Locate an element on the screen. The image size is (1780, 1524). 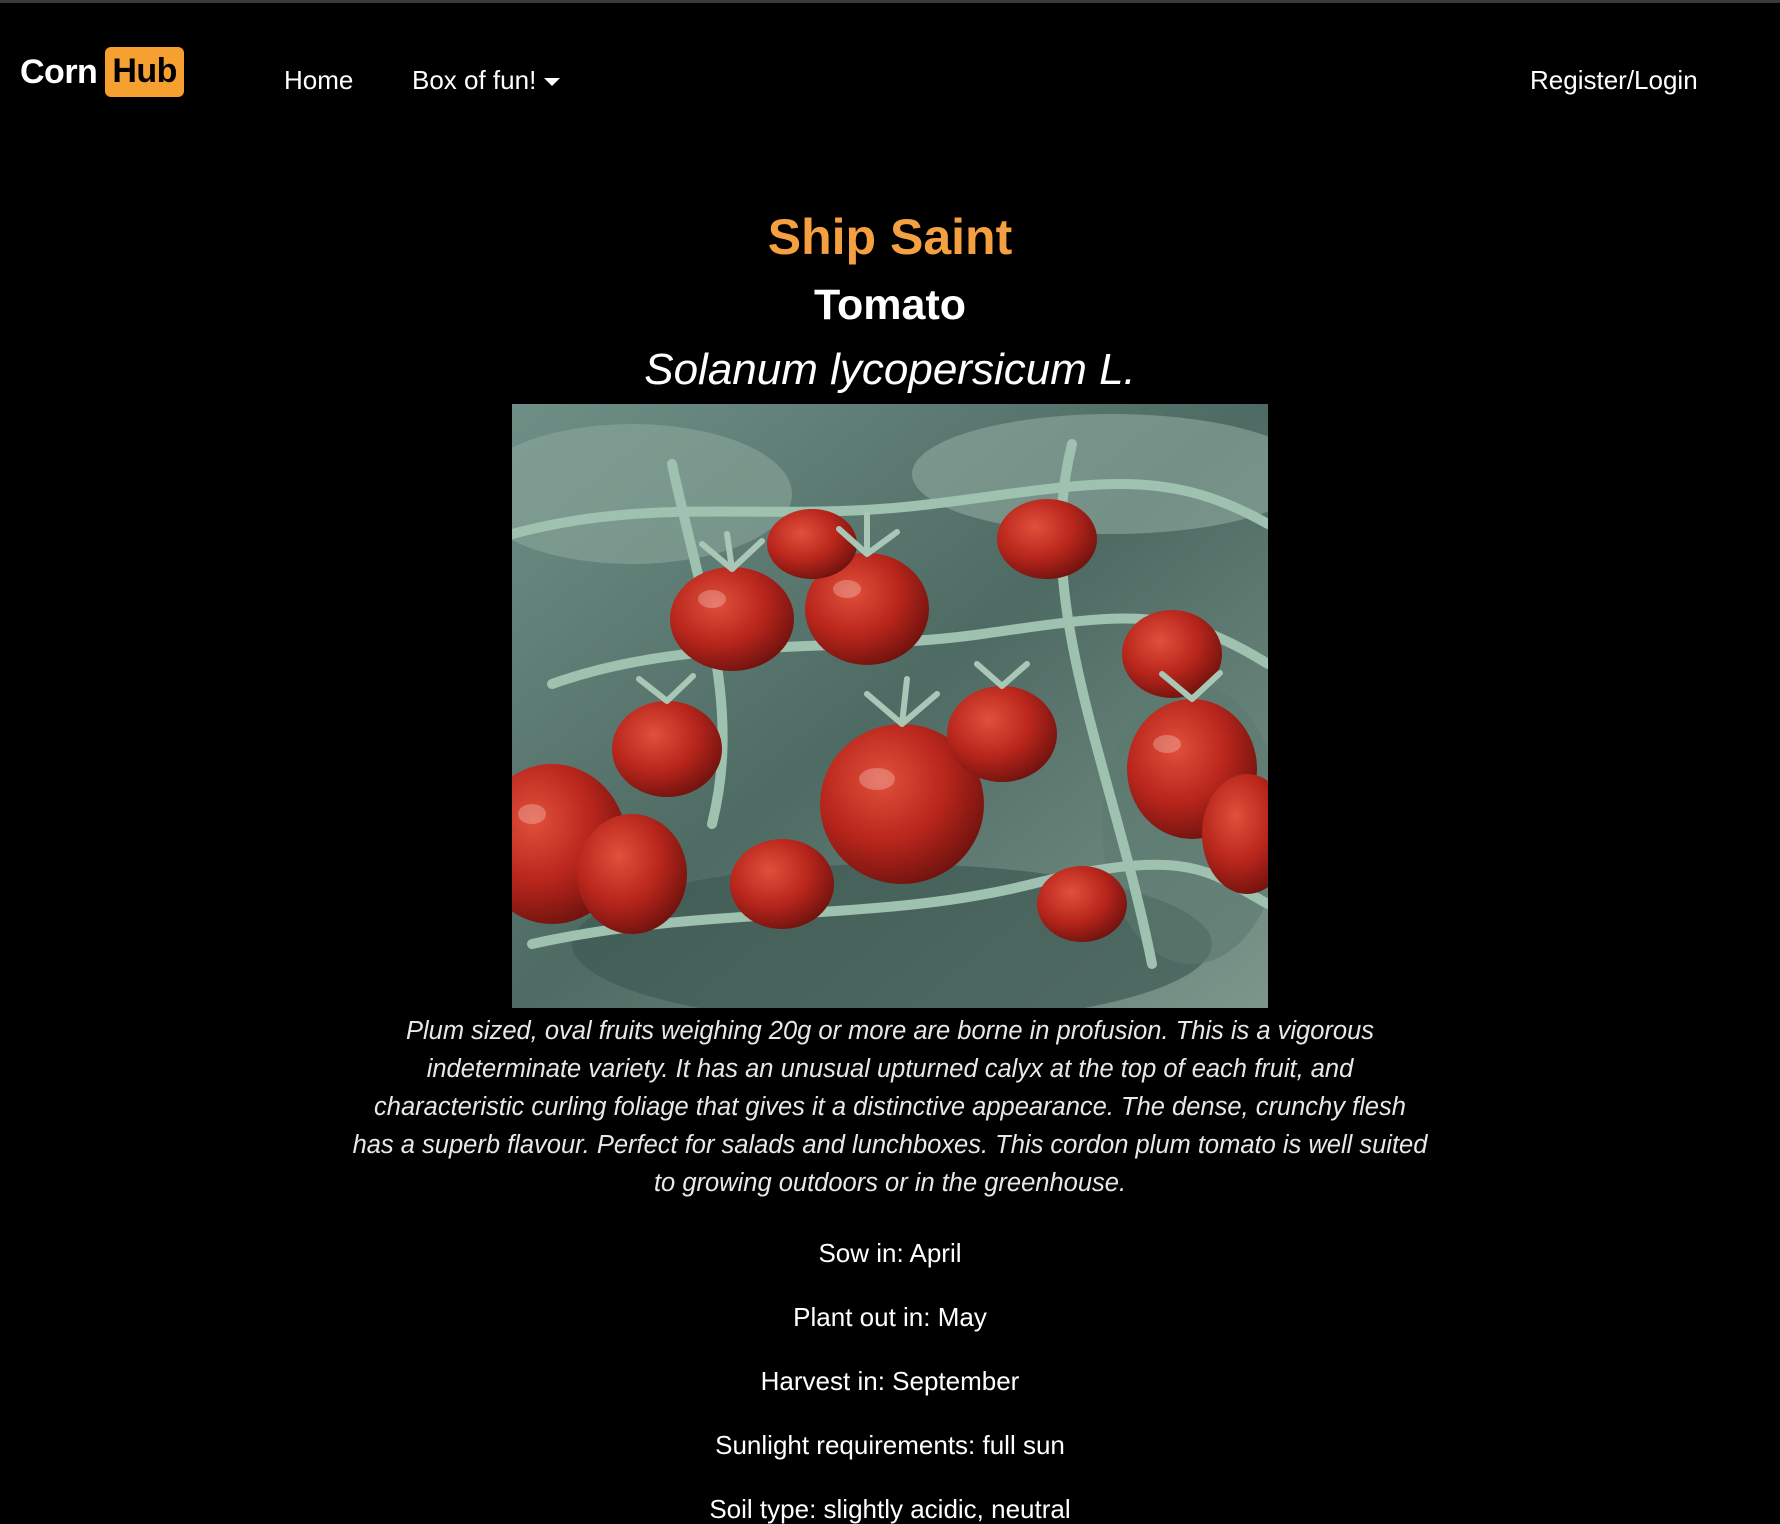
nav-box-of-fun-dropdown: Box of fun! is located at coordinates (486, 80).